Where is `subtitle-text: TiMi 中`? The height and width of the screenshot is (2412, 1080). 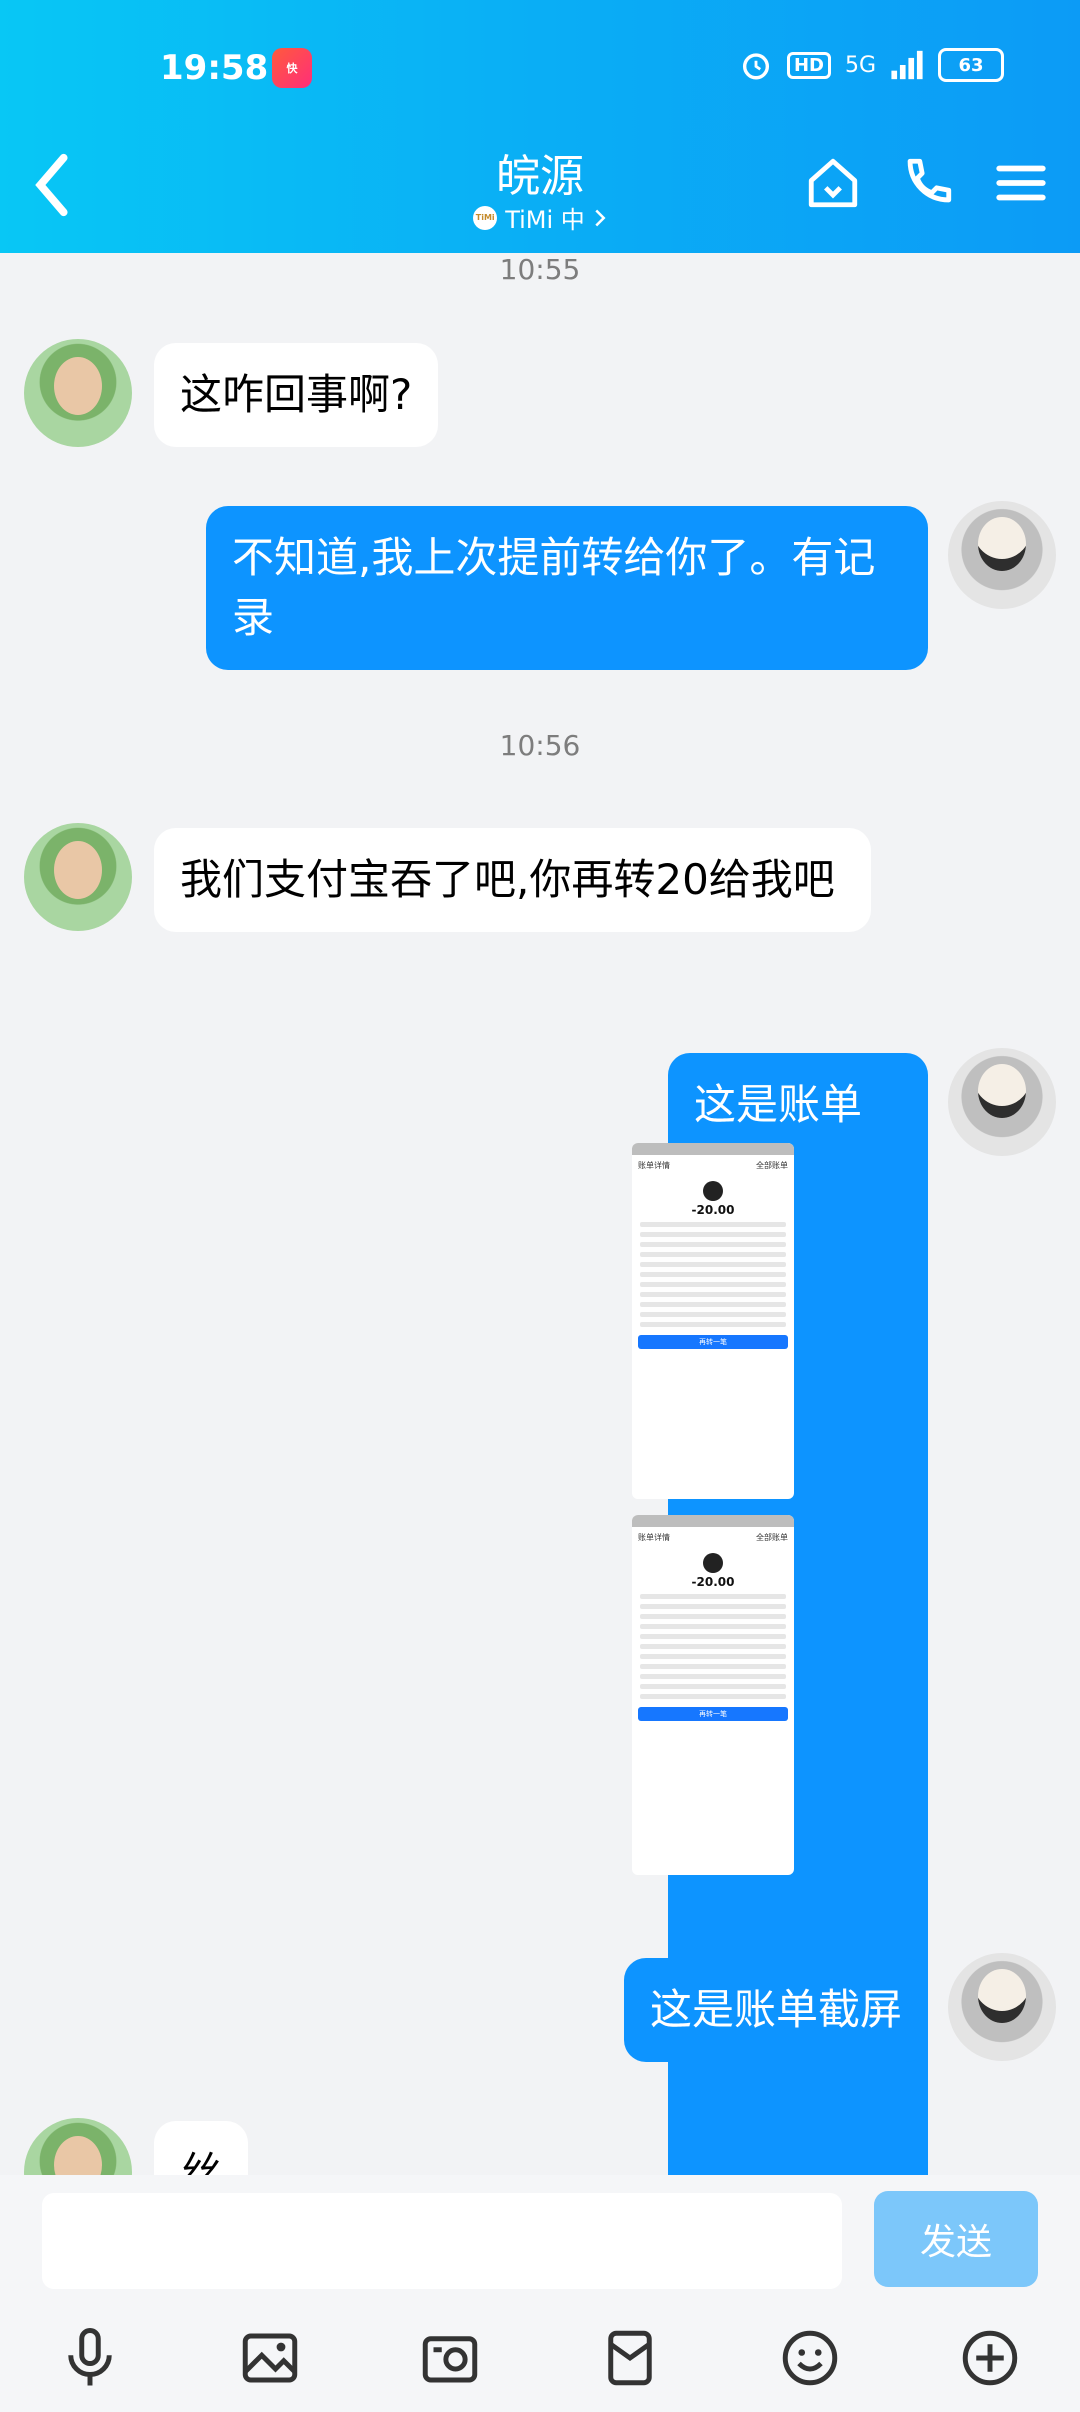
subtitle-text: TiMi 中 is located at coordinates (545, 220).